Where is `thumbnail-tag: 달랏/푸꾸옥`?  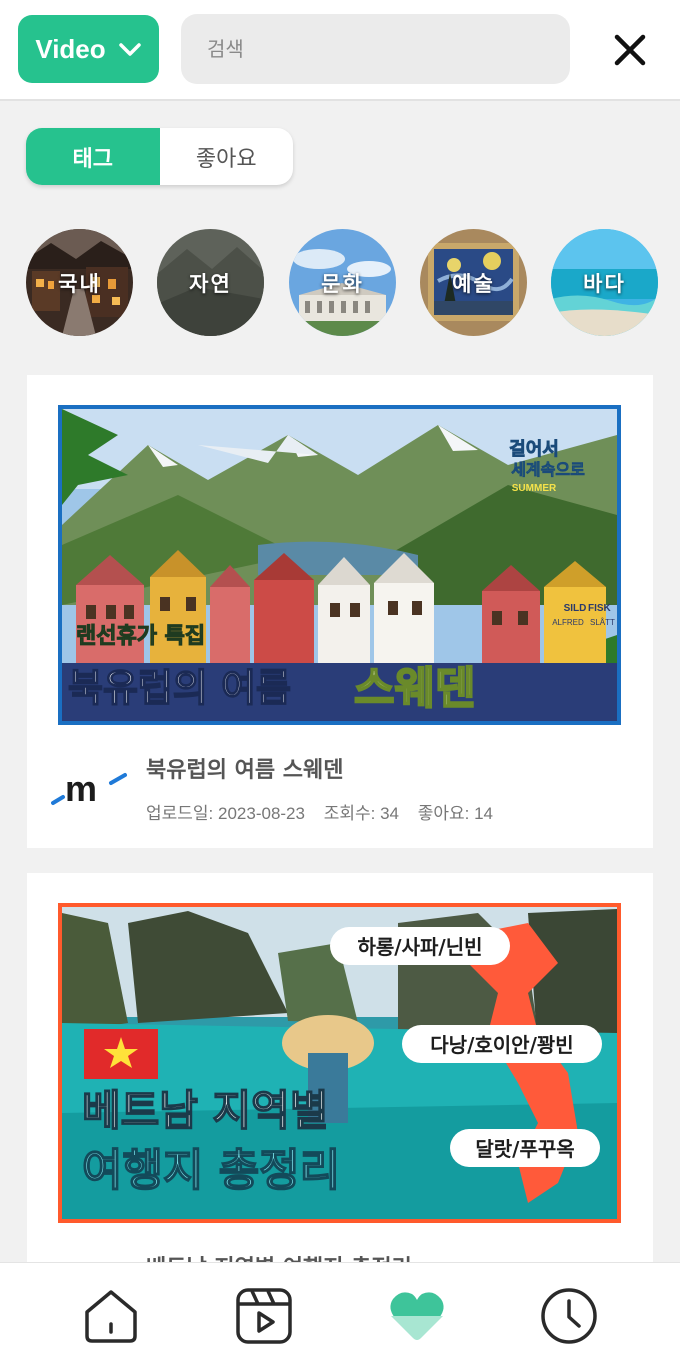
thumbnail-tag: 달랏/푸꾸옥 is located at coordinates (524, 1149).